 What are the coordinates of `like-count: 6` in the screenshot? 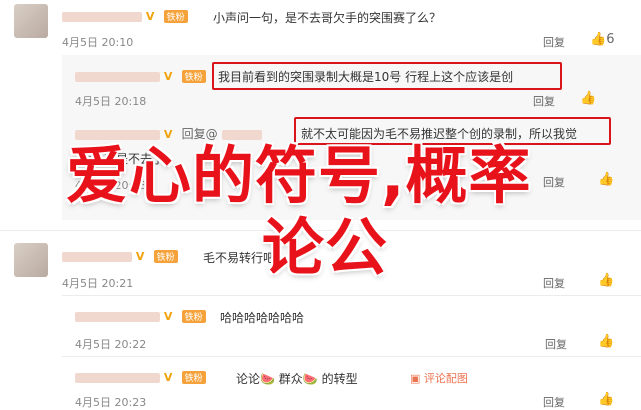 It's located at (610, 39).